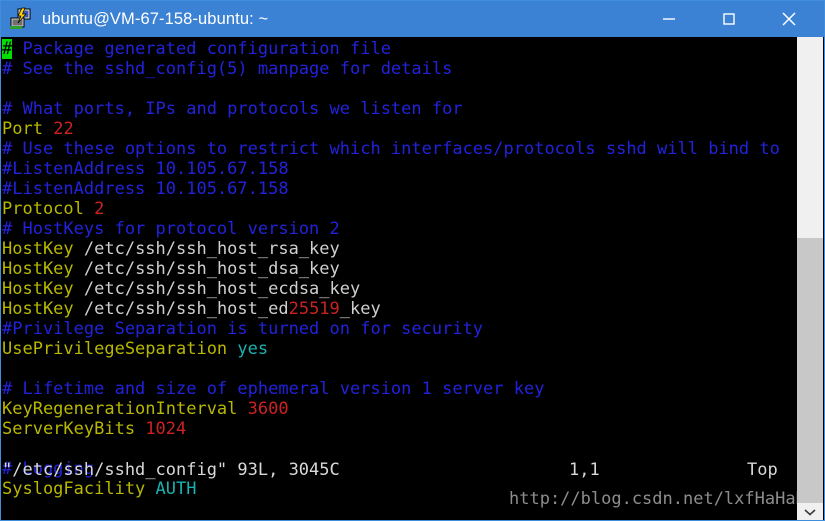  Describe the element at coordinates (584, 470) in the screenshot. I see `vim-cursor-ruler: 1,1` at that location.